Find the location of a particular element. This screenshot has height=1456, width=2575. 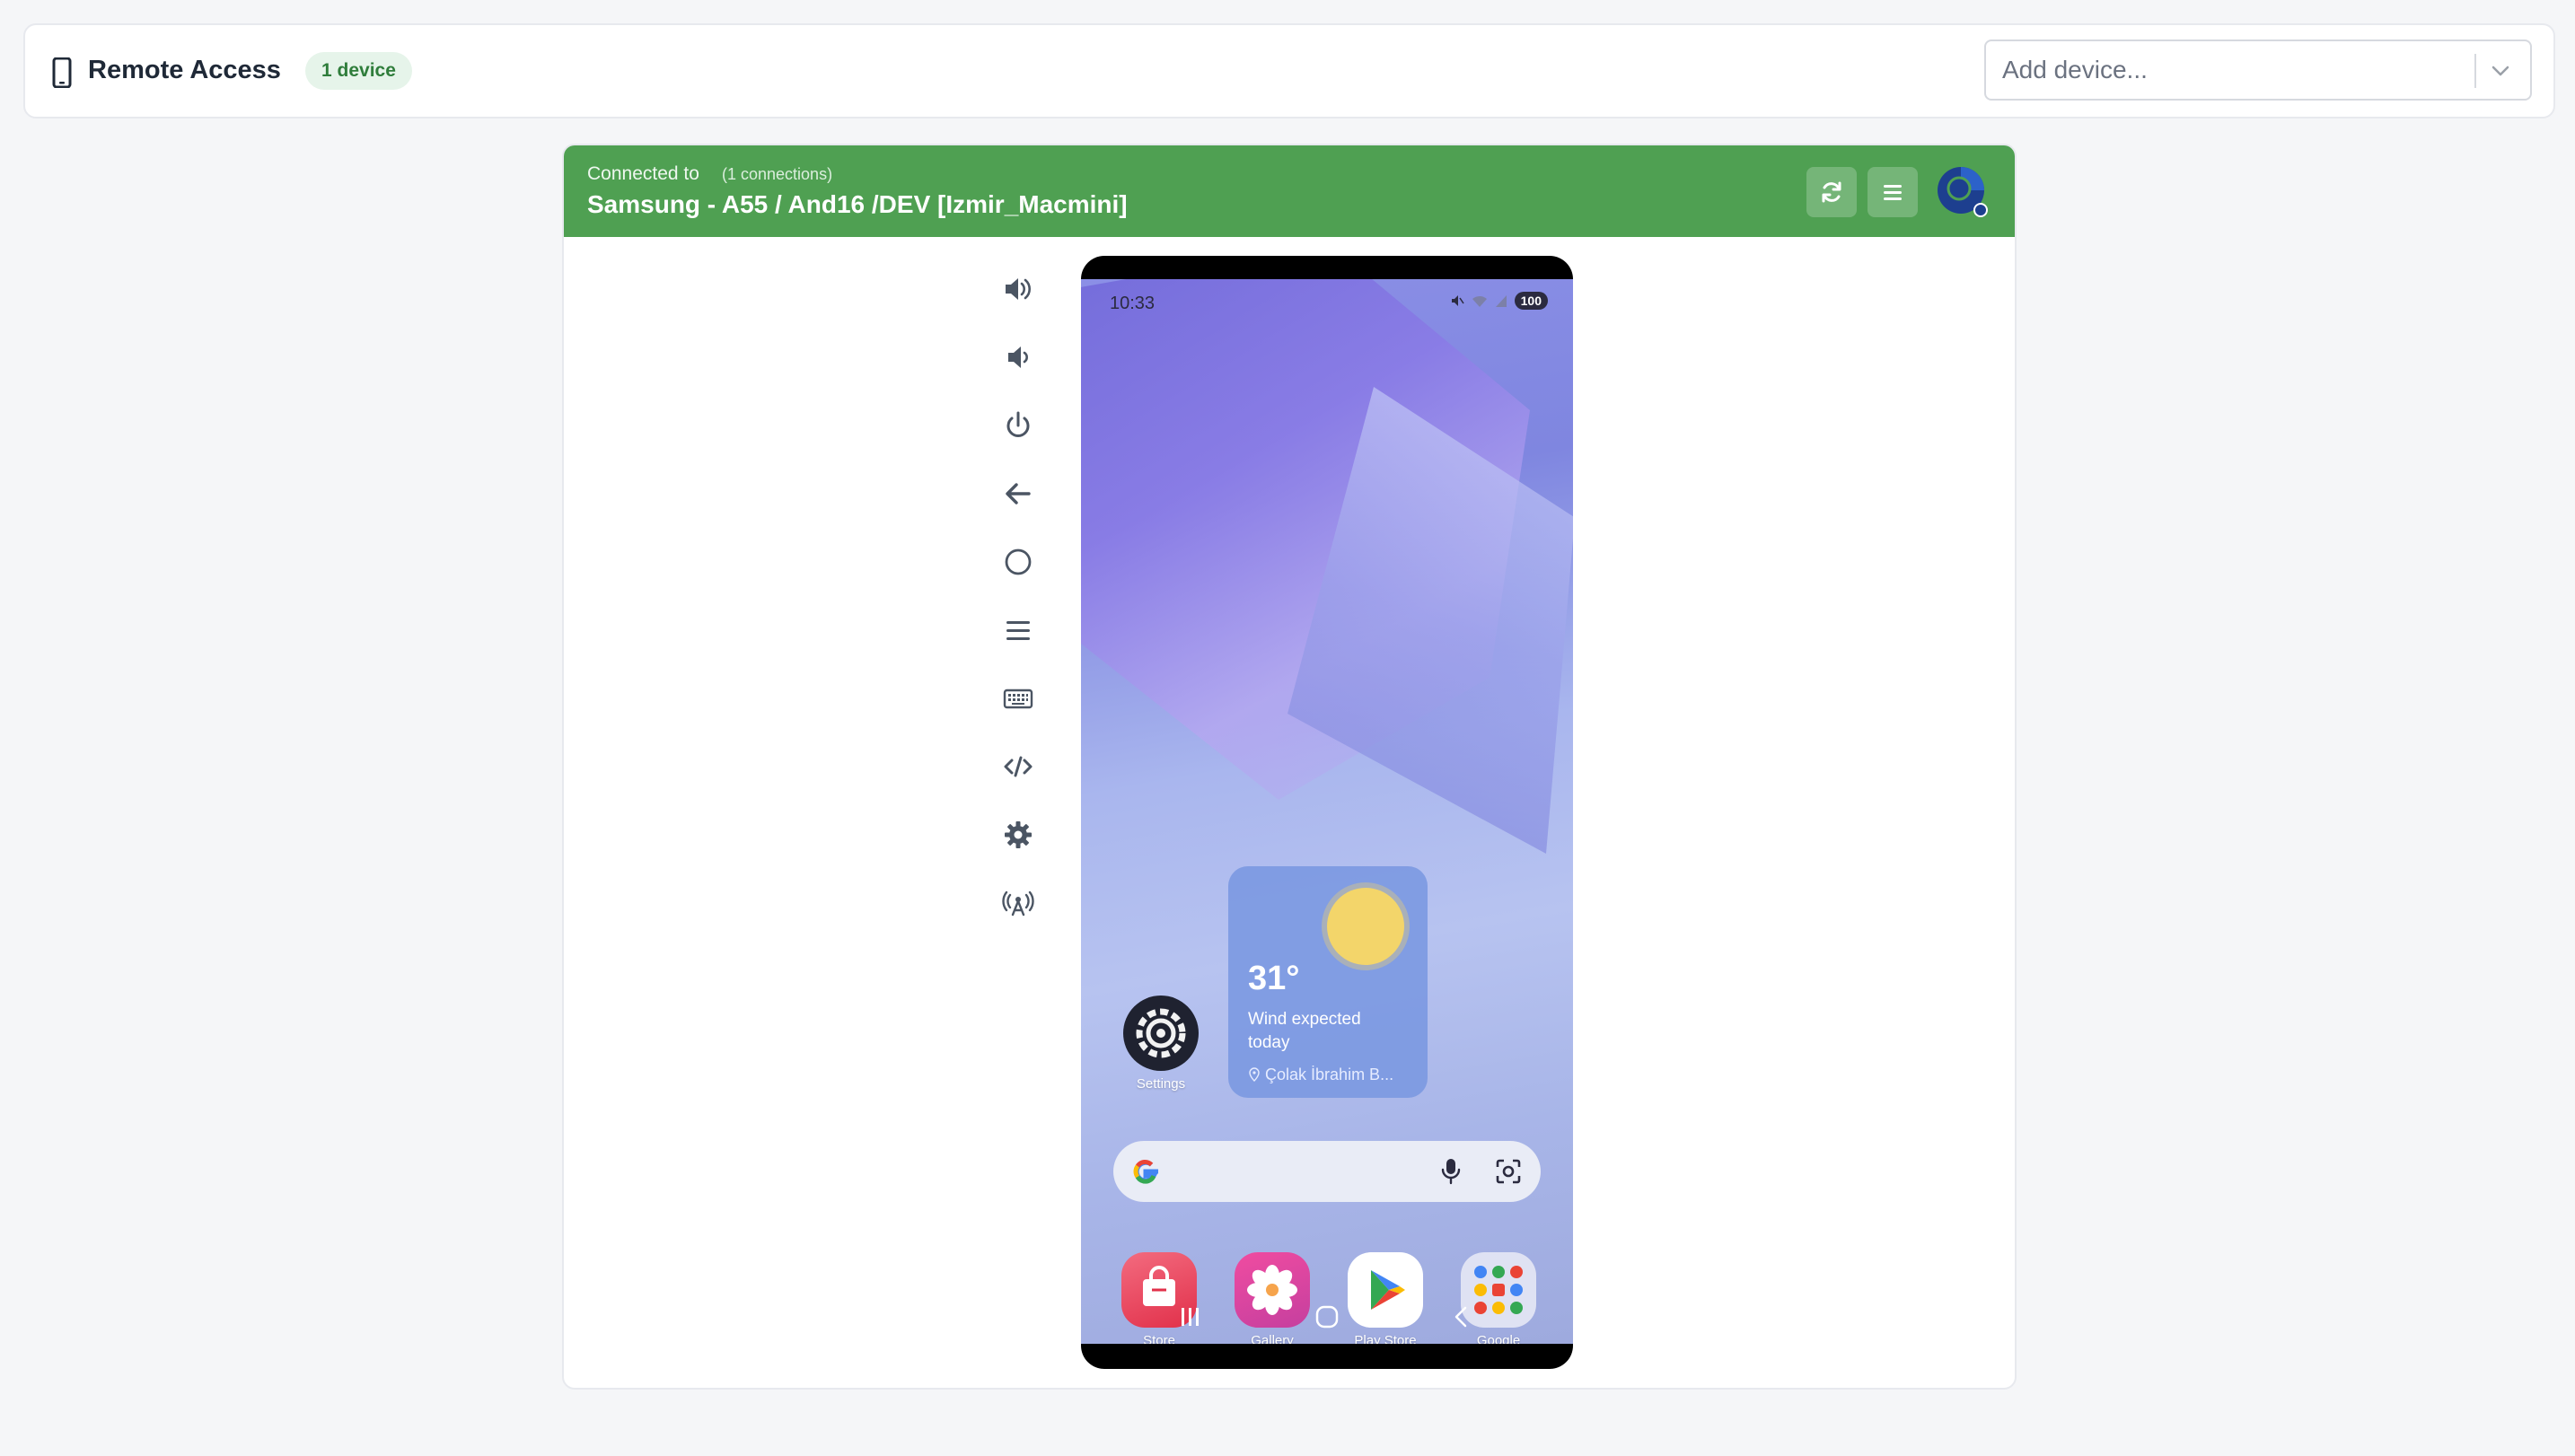

volume-down-button is located at coordinates (1018, 358).